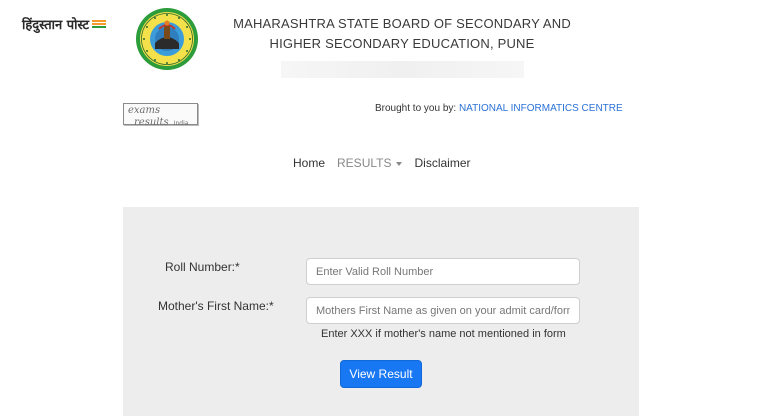 The width and height of the screenshot is (768, 416). What do you see at coordinates (442, 163) in the screenshot?
I see `nav-disclaimer: Disclaimer` at bounding box center [442, 163].